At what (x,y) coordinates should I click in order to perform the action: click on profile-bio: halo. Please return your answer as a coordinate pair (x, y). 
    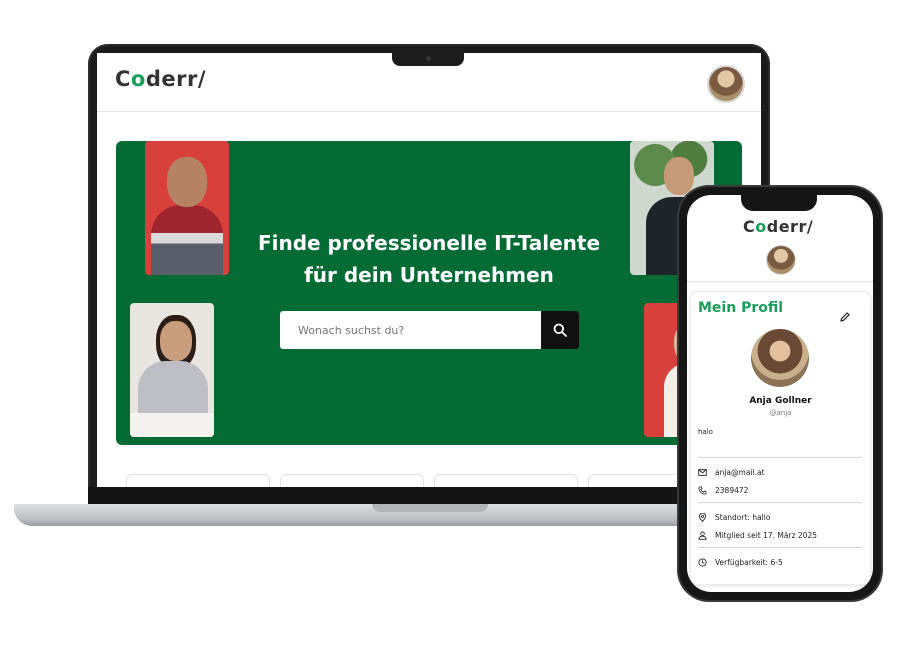
    Looking at the image, I should click on (705, 432).